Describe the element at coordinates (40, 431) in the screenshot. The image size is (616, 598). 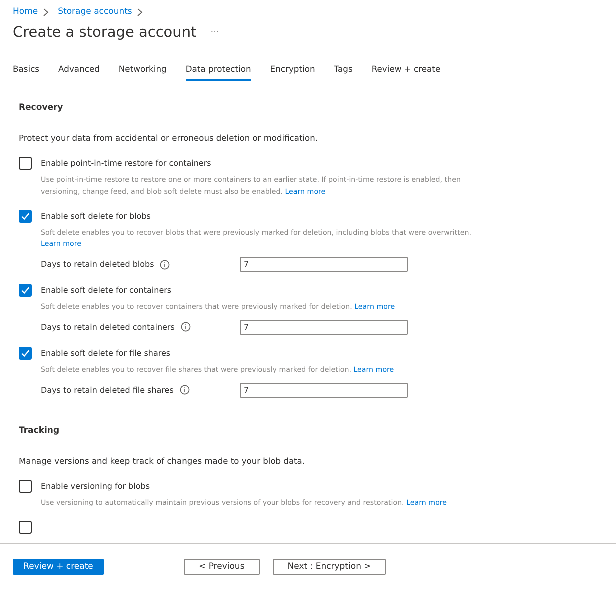
I see `section-heading: Tracking` at that location.